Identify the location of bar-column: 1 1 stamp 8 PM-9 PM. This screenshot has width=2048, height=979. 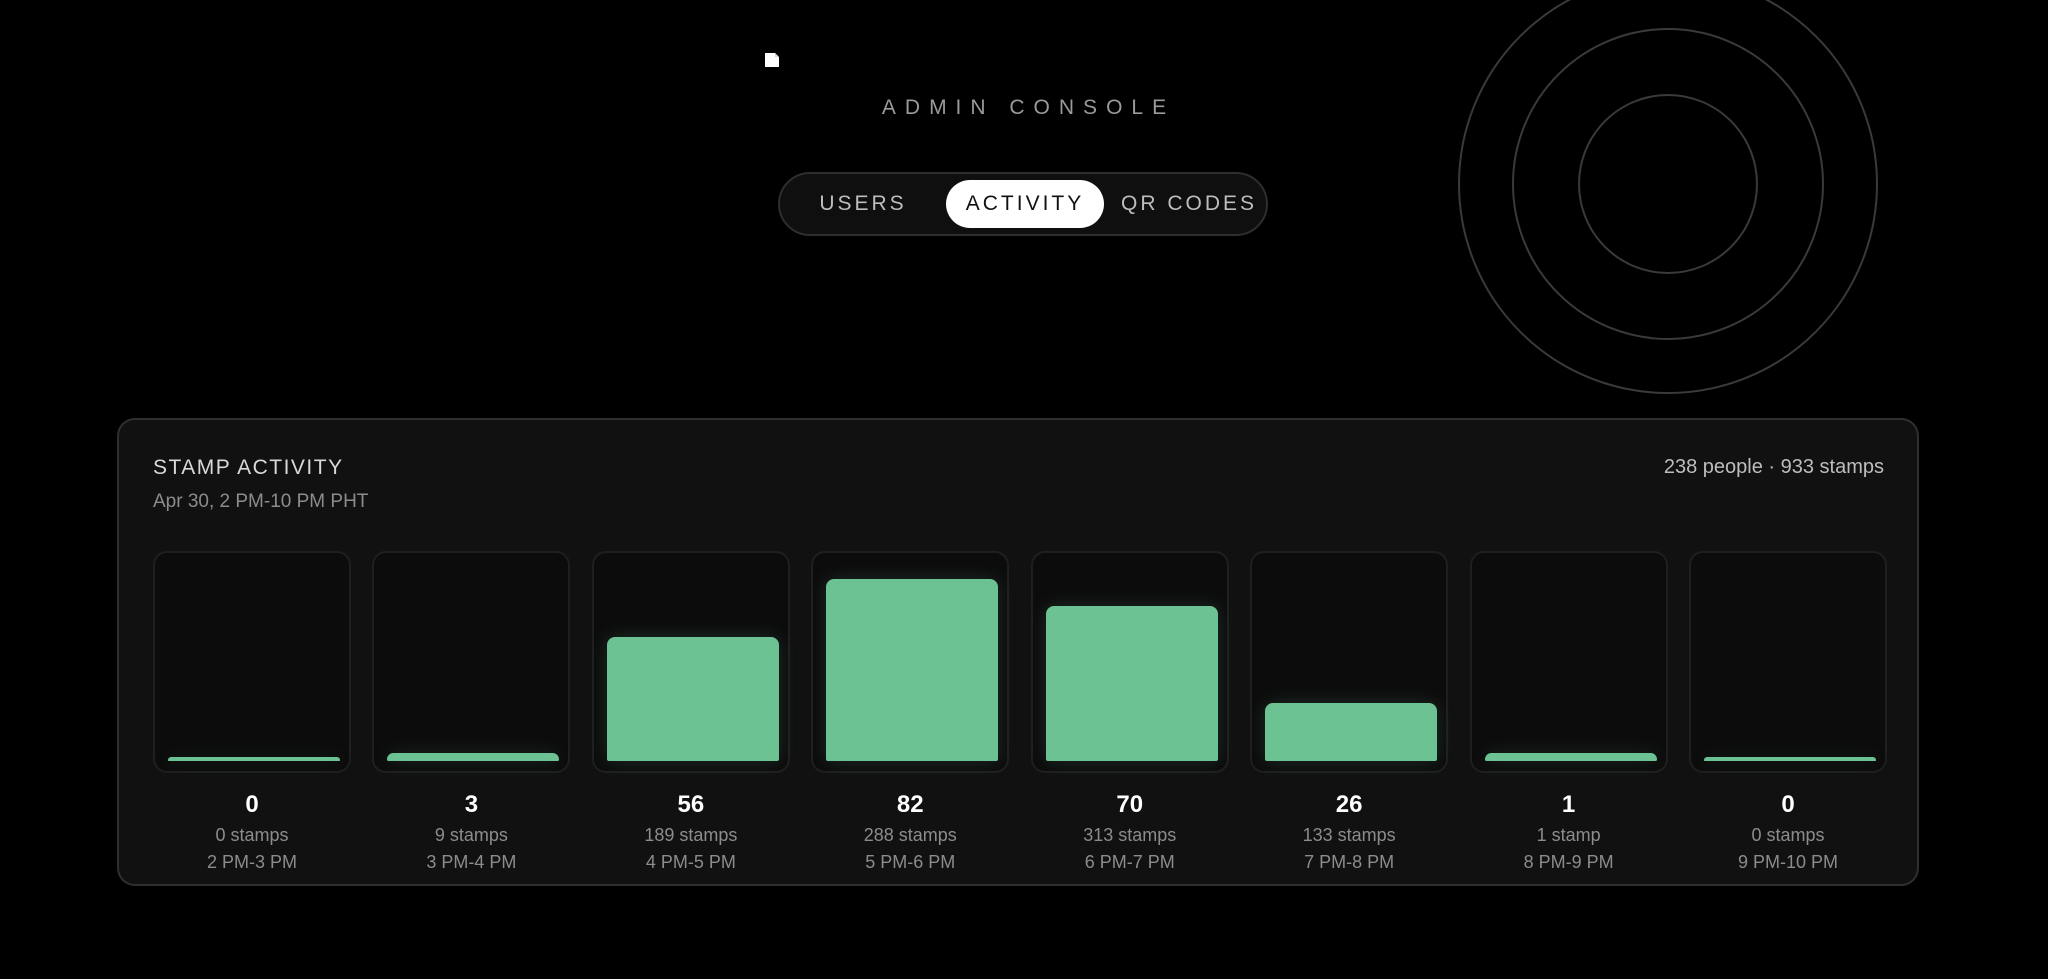
(1568, 716).